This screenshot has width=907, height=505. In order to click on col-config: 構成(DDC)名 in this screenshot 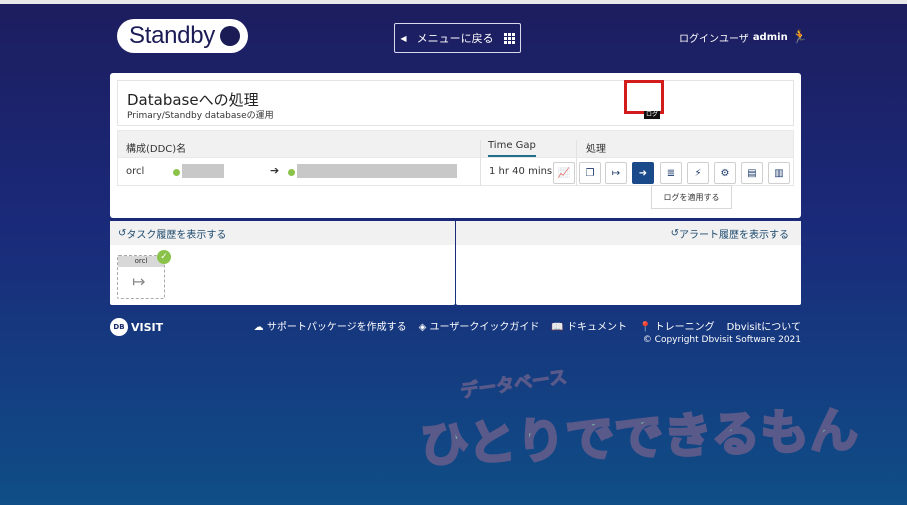, I will do `click(156, 149)`.